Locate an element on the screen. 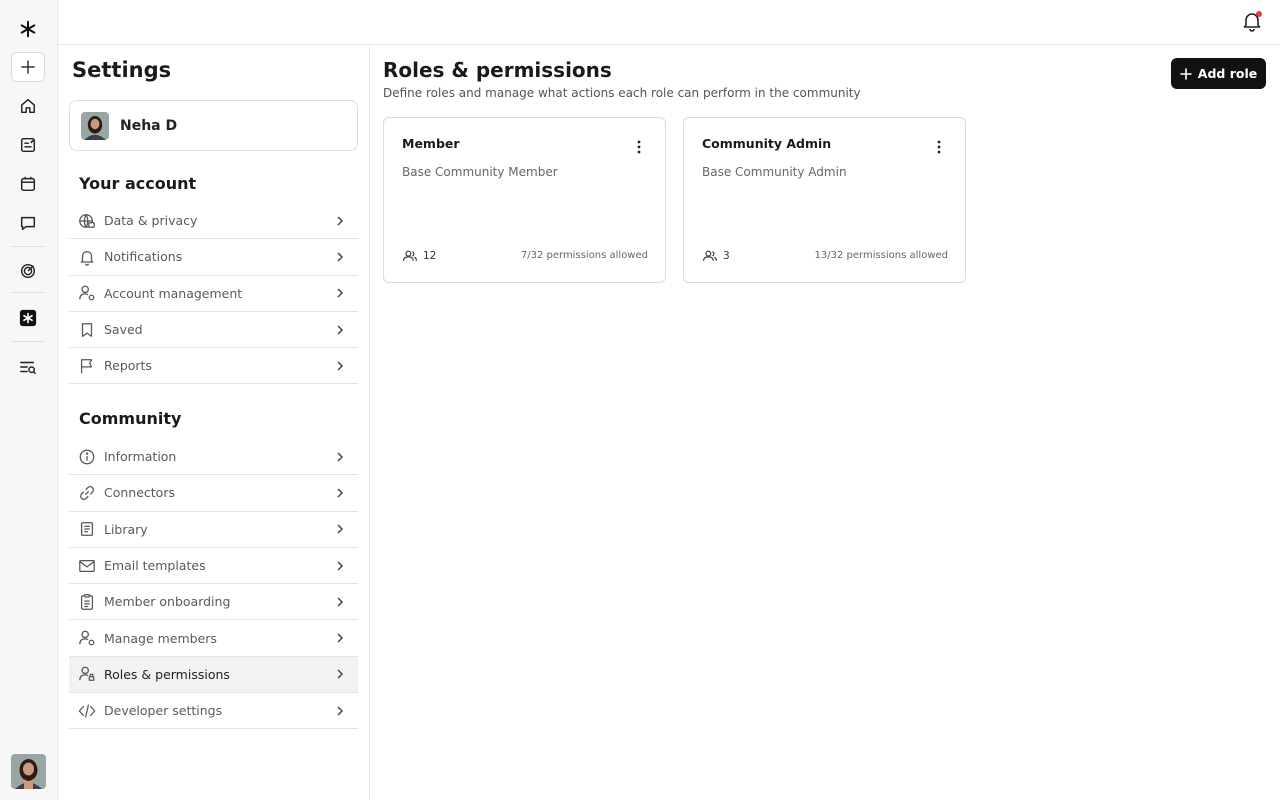  section-title-community: Community is located at coordinates (130, 418).